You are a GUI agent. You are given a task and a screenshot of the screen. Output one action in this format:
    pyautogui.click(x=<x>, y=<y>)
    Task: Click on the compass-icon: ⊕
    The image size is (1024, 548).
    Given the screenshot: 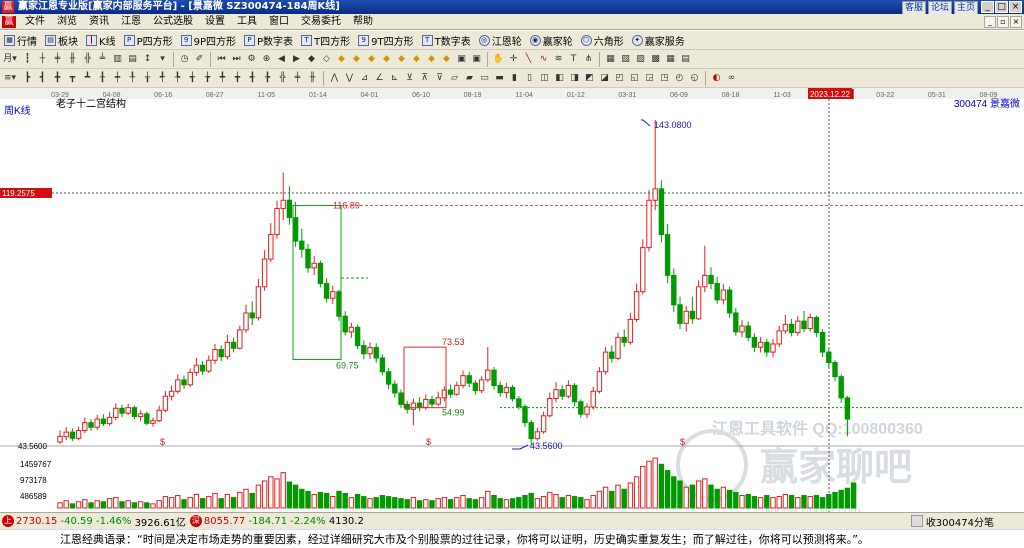 What is the action you would take?
    pyautogui.click(x=266, y=59)
    